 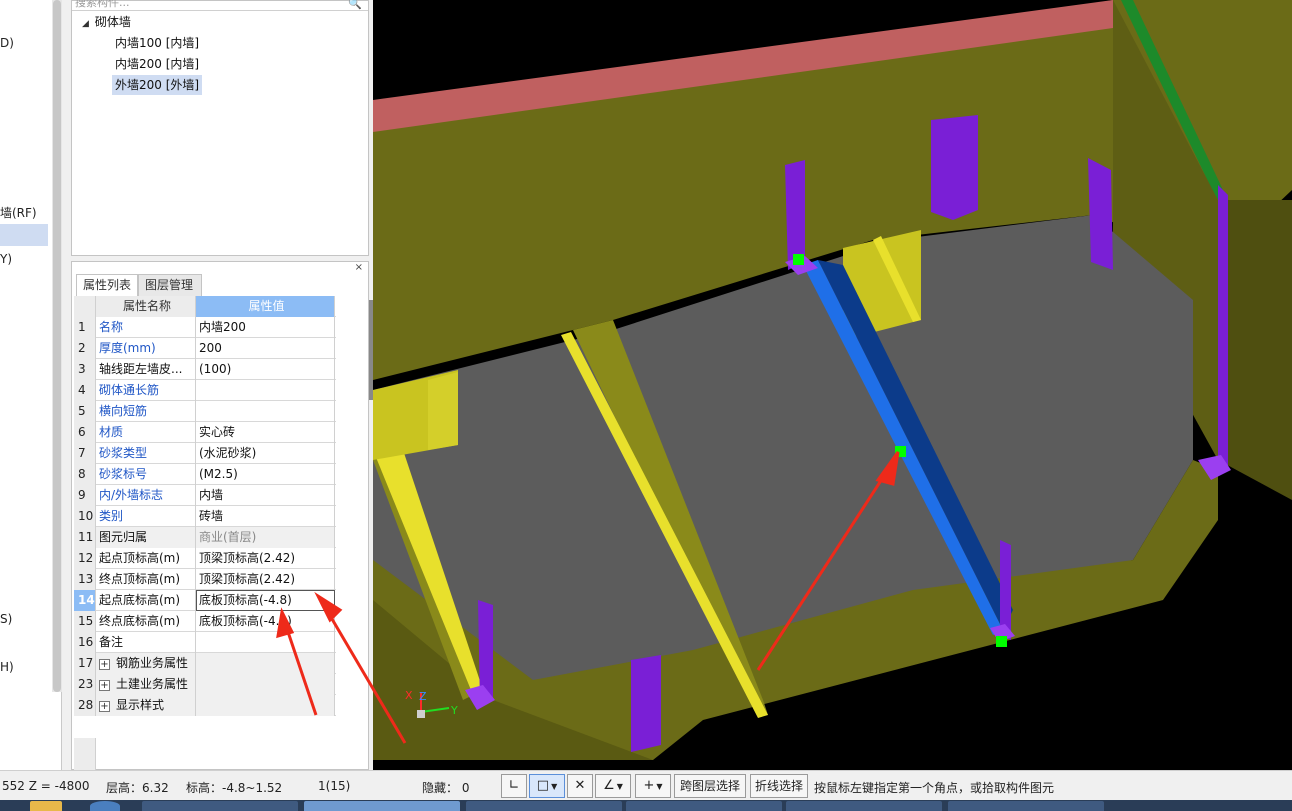 What do you see at coordinates (1001, 641) in the screenshot?
I see `grip-point` at bounding box center [1001, 641].